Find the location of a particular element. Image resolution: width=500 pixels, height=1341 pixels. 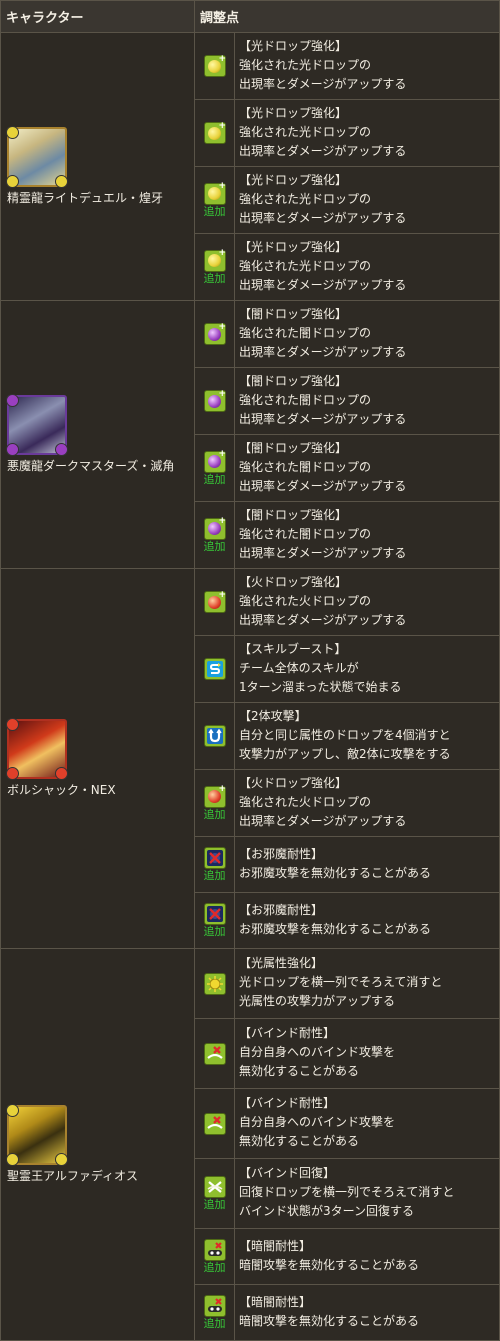

description-line: 回復ドロップを横一列でそろえて消すと is located at coordinates (347, 1192).